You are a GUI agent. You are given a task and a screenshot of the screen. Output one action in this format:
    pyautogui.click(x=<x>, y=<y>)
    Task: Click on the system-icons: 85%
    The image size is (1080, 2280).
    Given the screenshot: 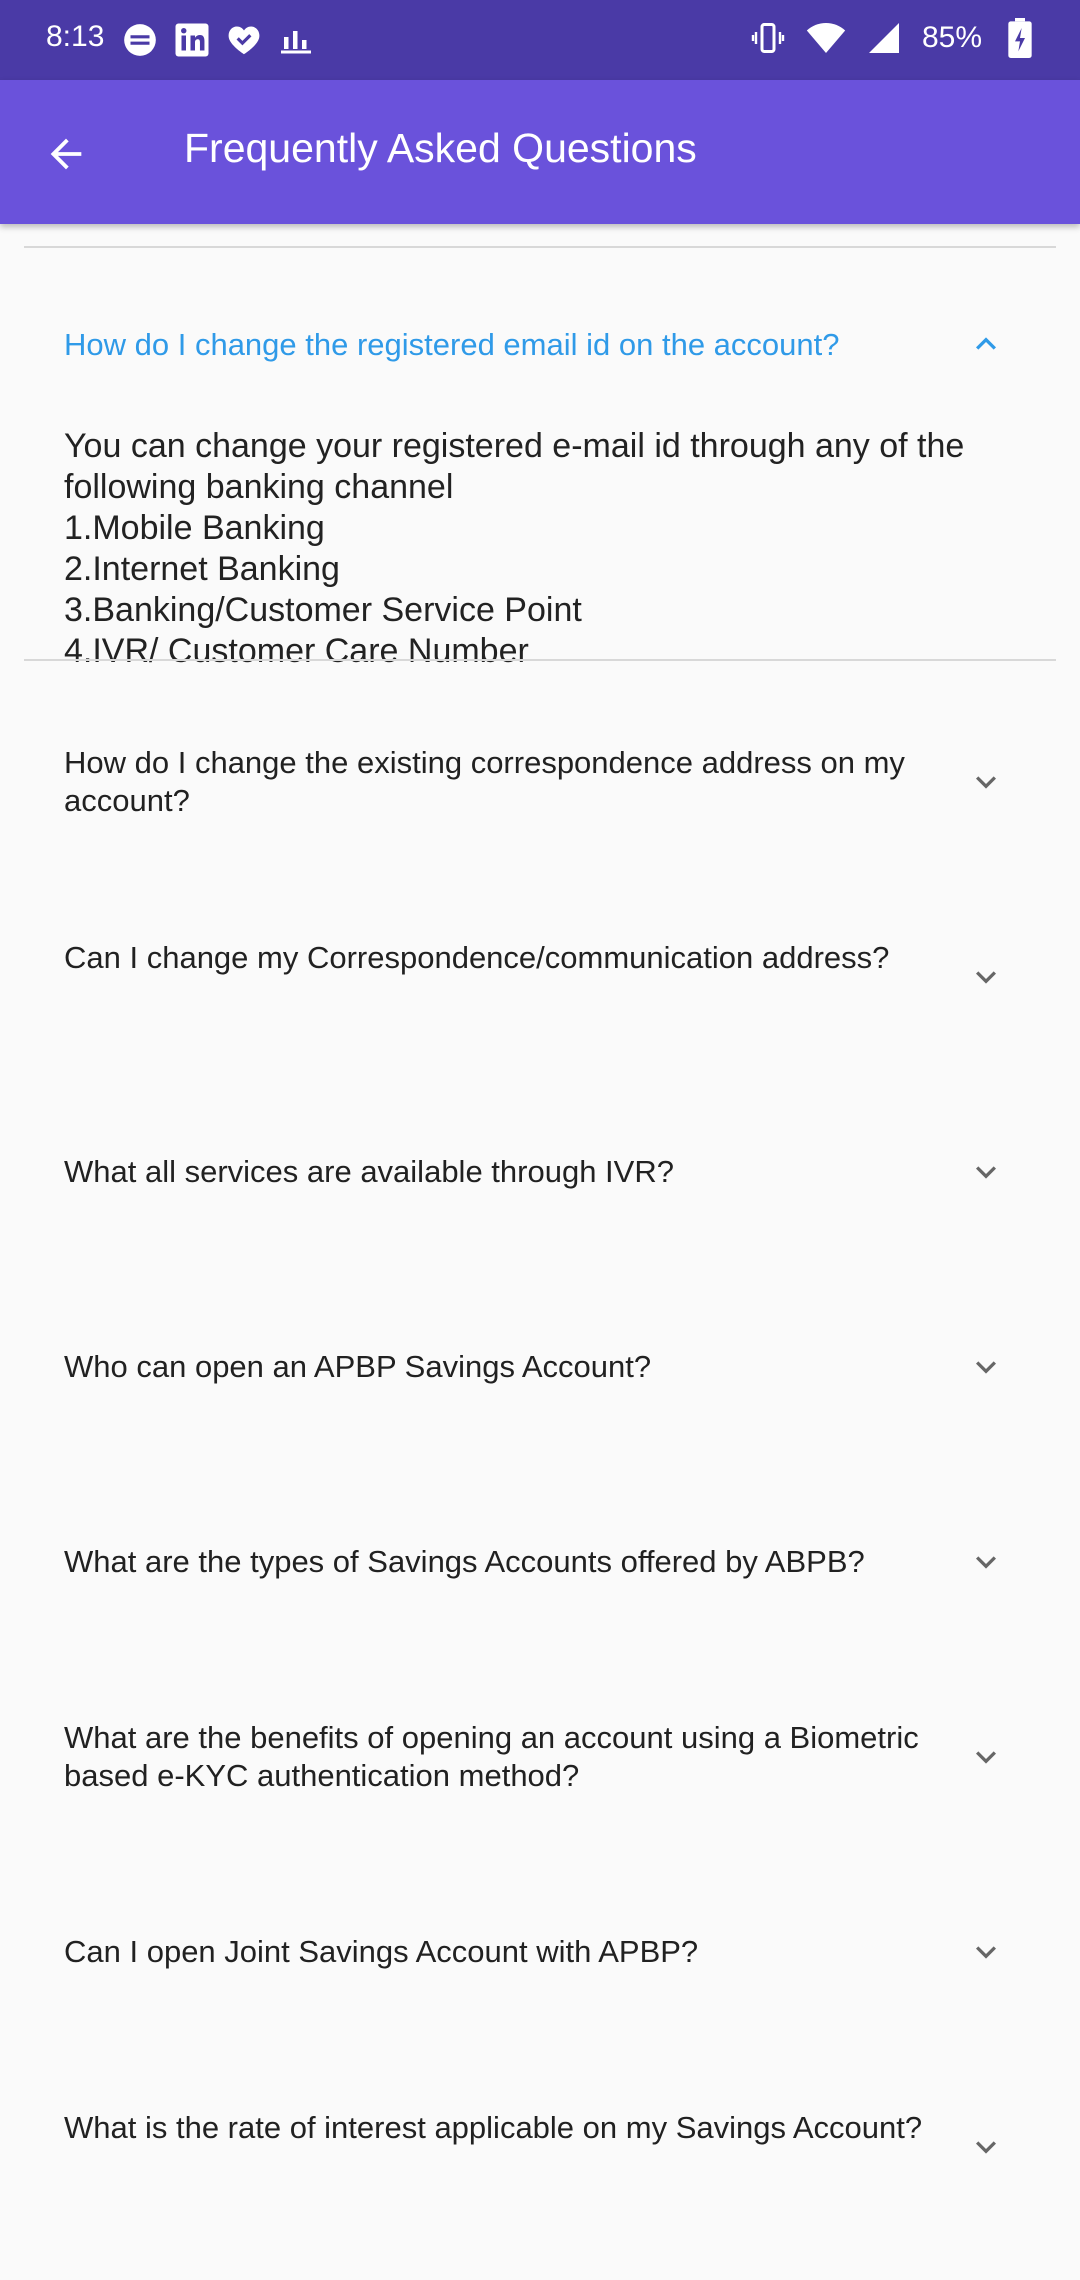 What is the action you would take?
    pyautogui.click(x=894, y=38)
    